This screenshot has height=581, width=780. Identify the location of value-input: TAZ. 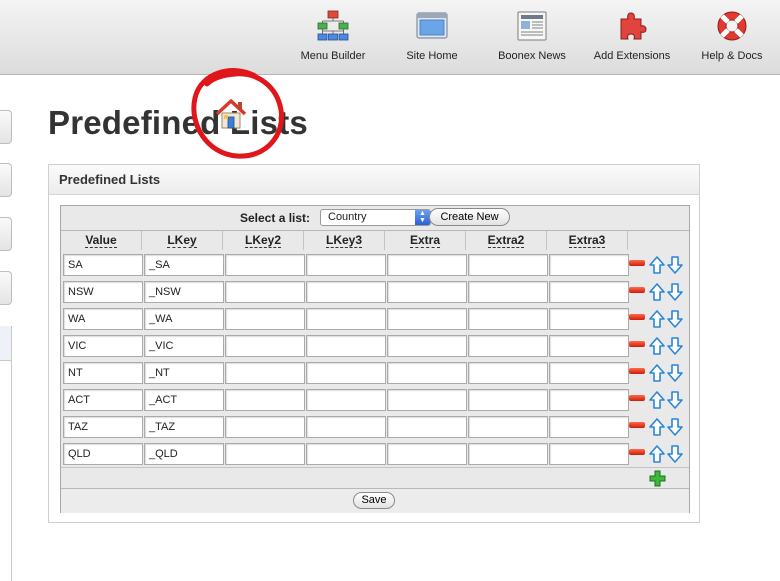
(103, 427).